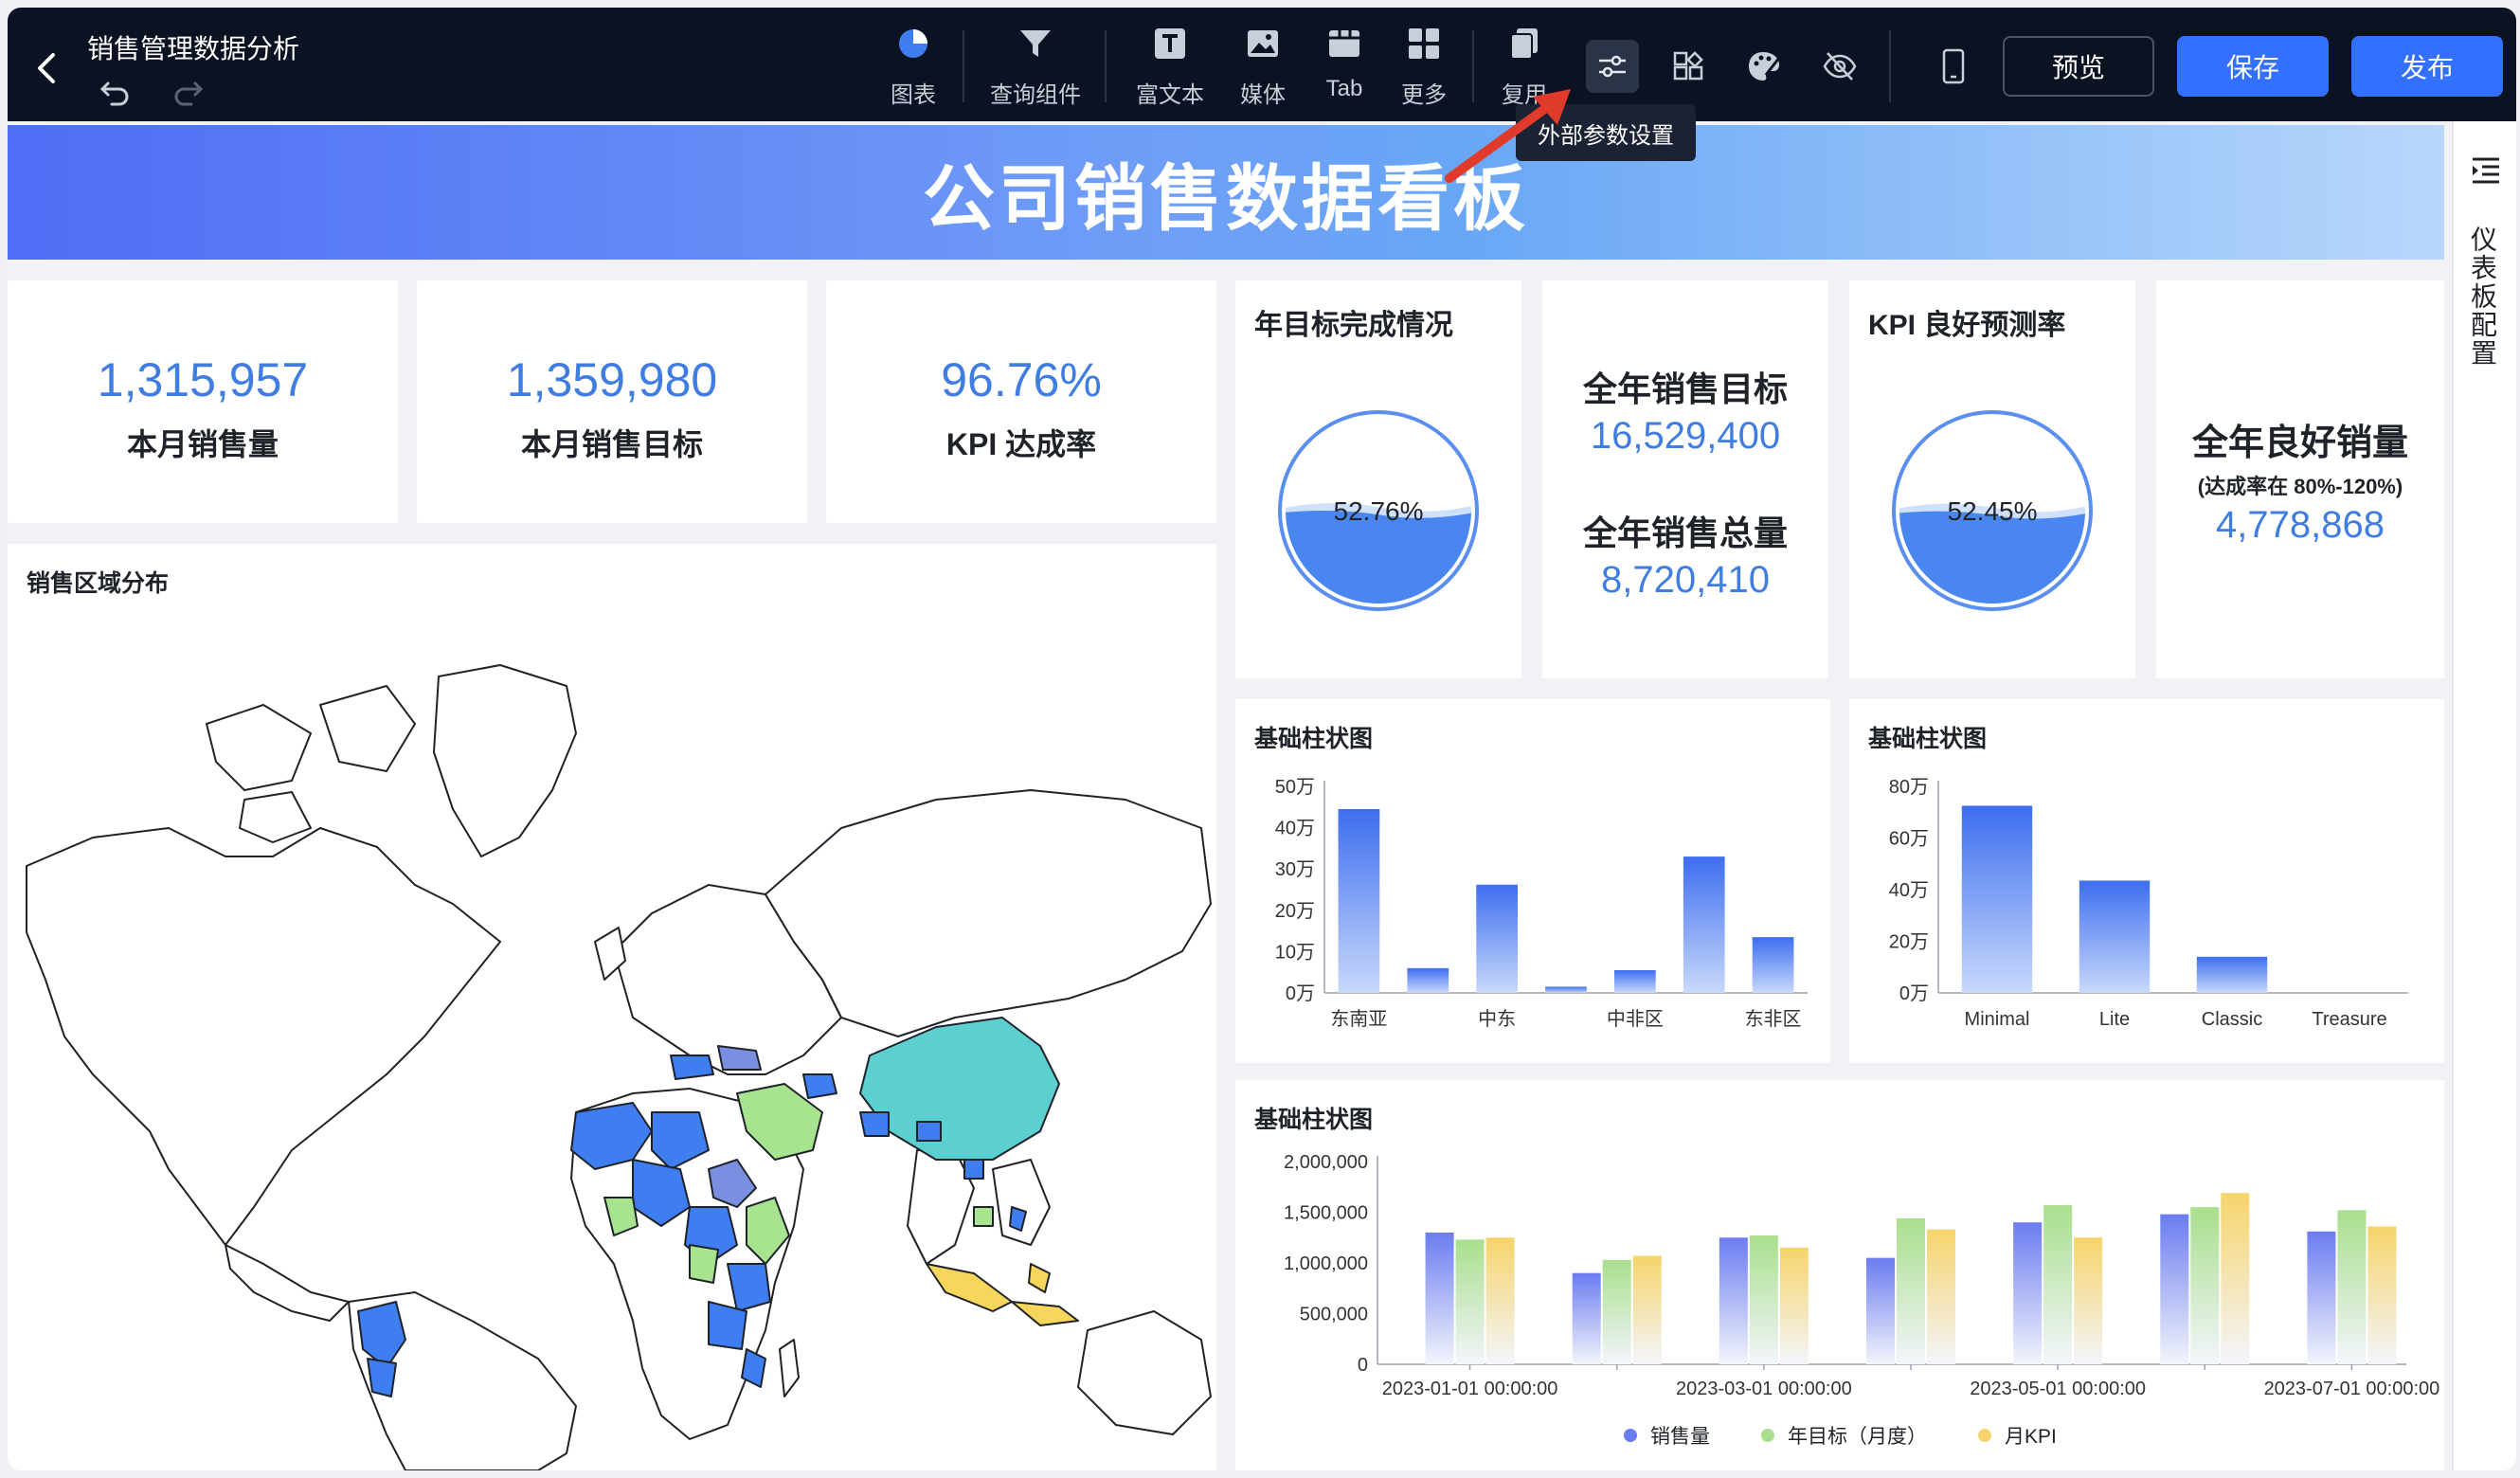 The image size is (2520, 1478). I want to click on image-icon, so click(1263, 44).